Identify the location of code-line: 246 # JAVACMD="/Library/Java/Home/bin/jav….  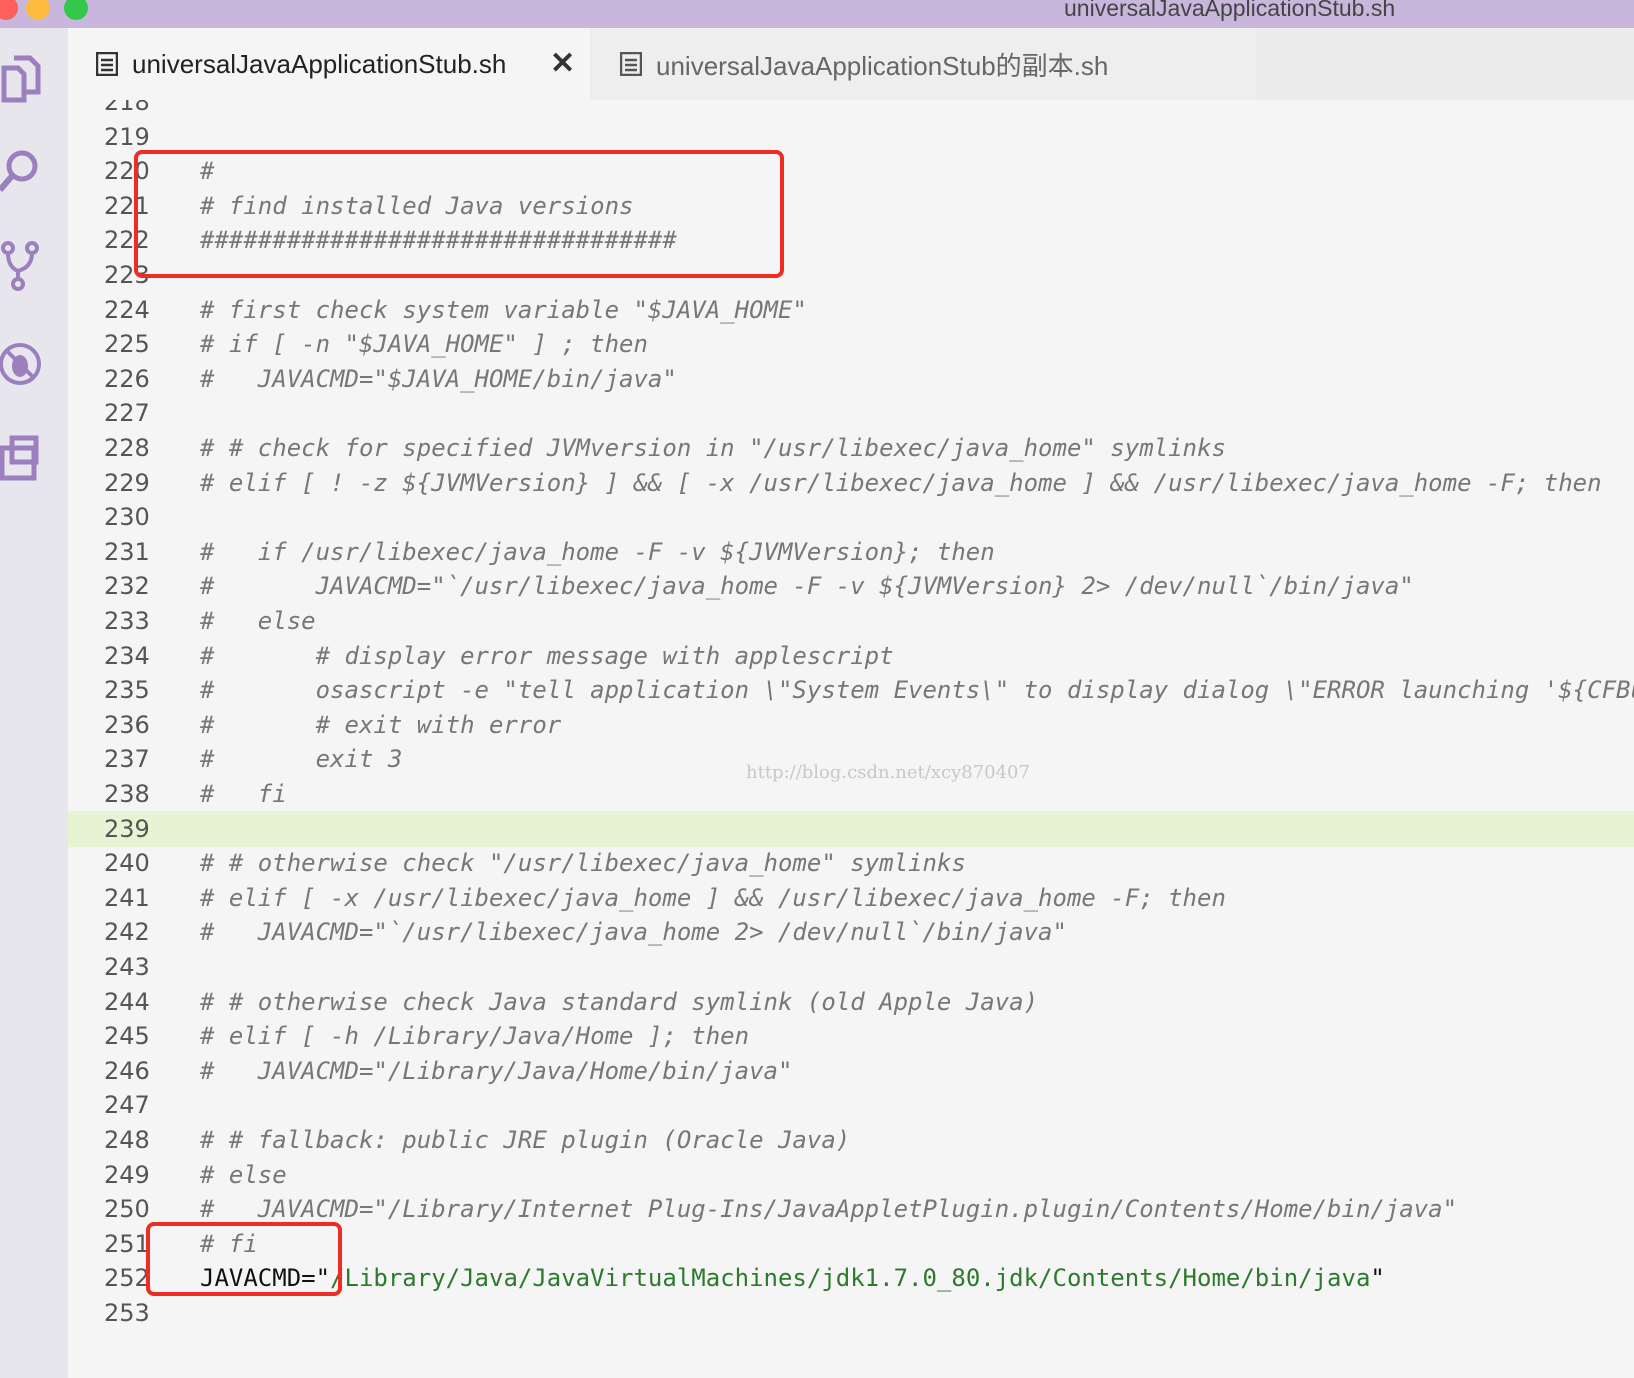
(851, 1071).